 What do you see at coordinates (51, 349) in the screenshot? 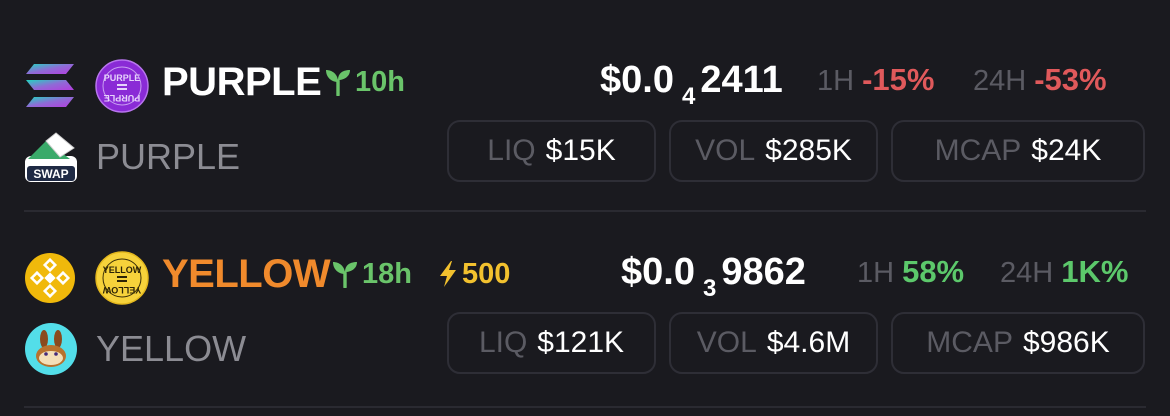
I see `pancakeswap-icon` at bounding box center [51, 349].